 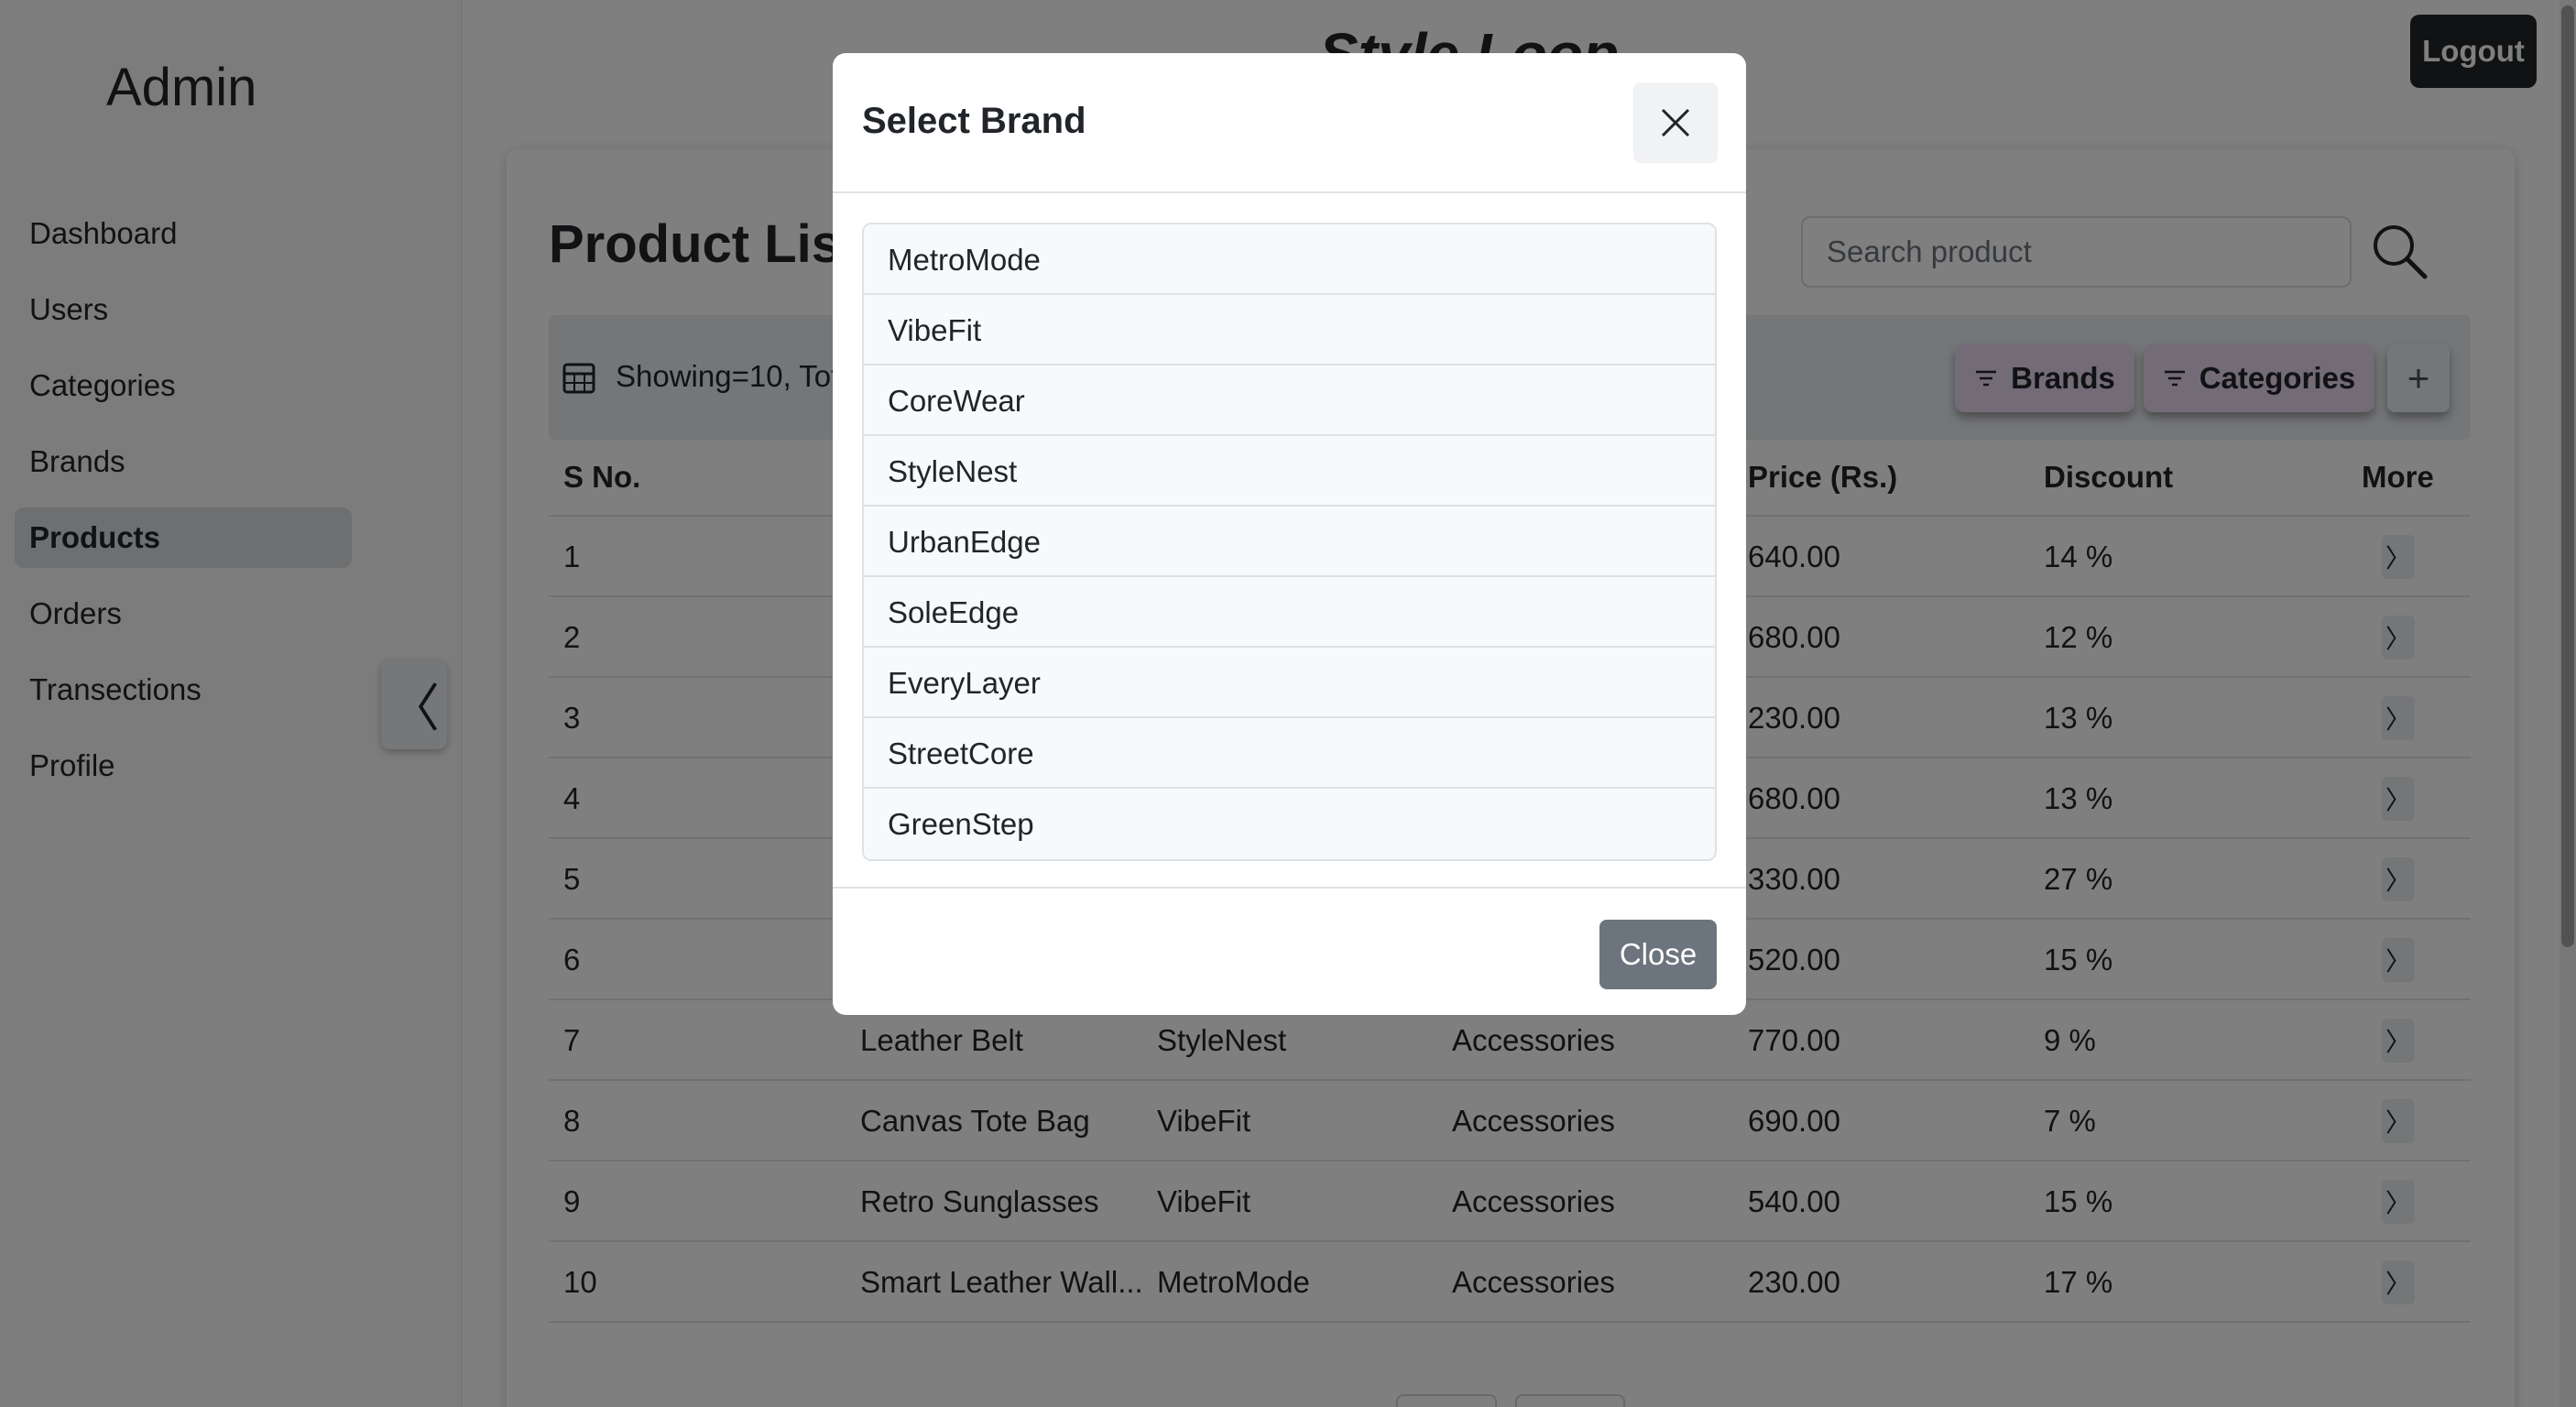 What do you see at coordinates (1290, 259) in the screenshot?
I see `brand-option-metromode: MetroMode` at bounding box center [1290, 259].